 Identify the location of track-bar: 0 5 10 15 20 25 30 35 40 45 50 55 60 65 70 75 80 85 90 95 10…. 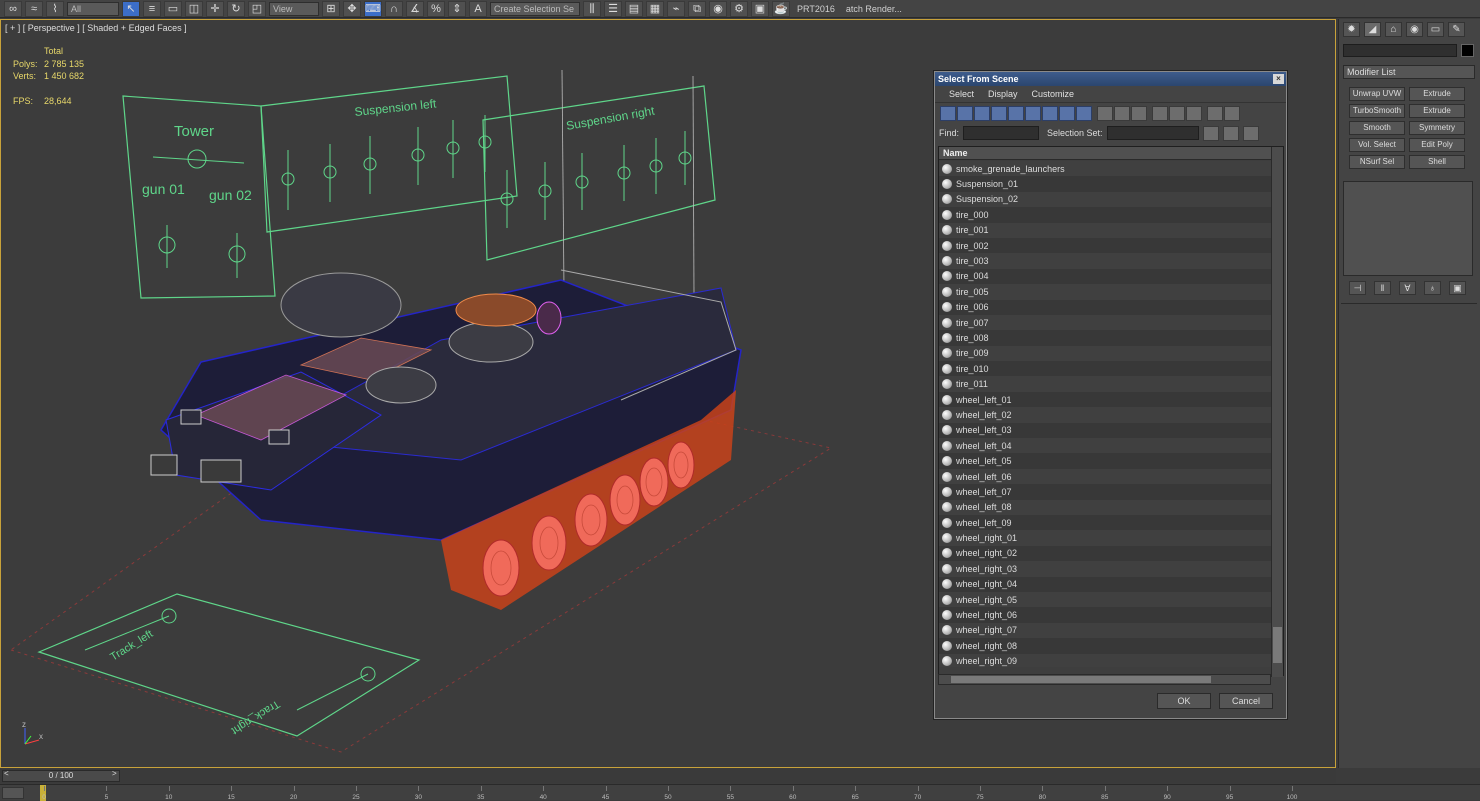
(740, 792).